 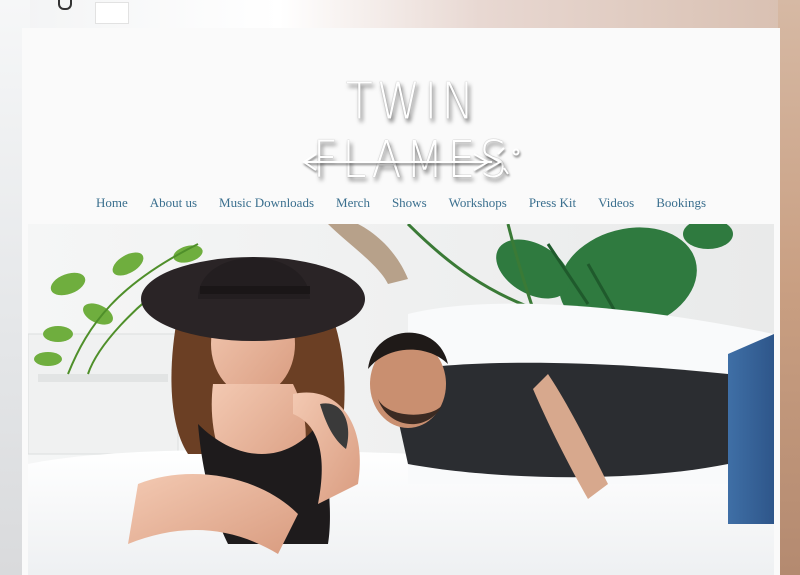 I want to click on nav-music-downloads: Music Downloads, so click(x=266, y=203).